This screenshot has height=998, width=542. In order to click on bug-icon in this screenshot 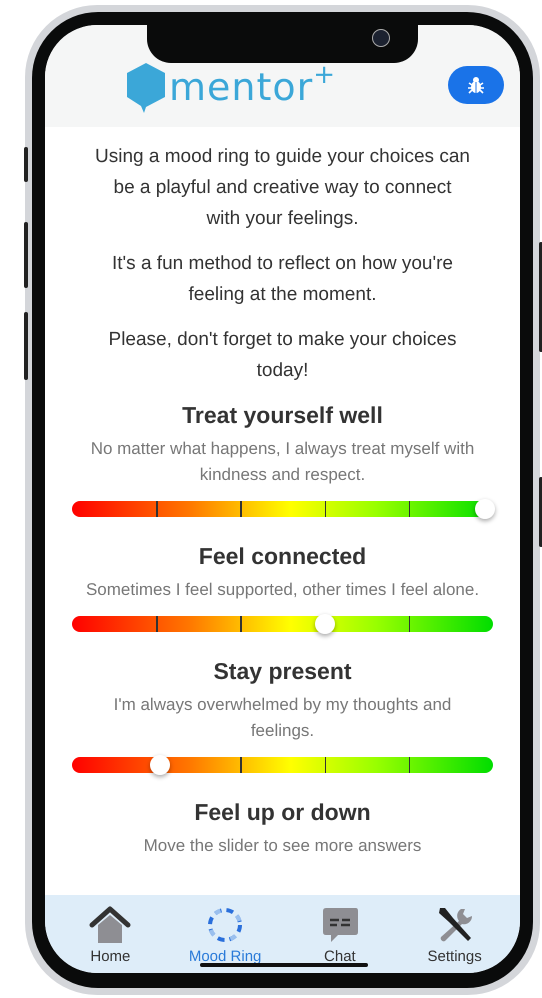, I will do `click(476, 85)`.